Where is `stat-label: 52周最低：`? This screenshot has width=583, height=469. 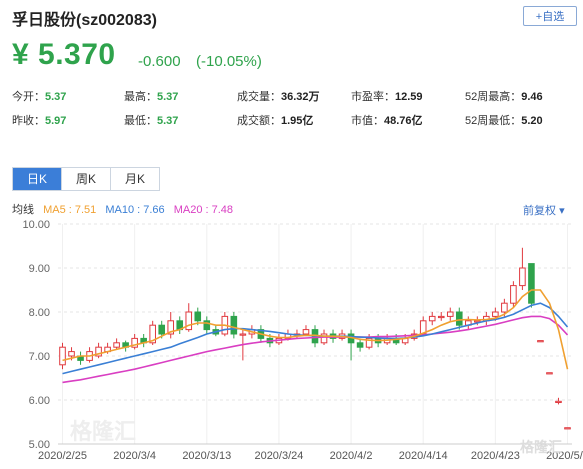 stat-label: 52周最低： is located at coordinates (493, 121).